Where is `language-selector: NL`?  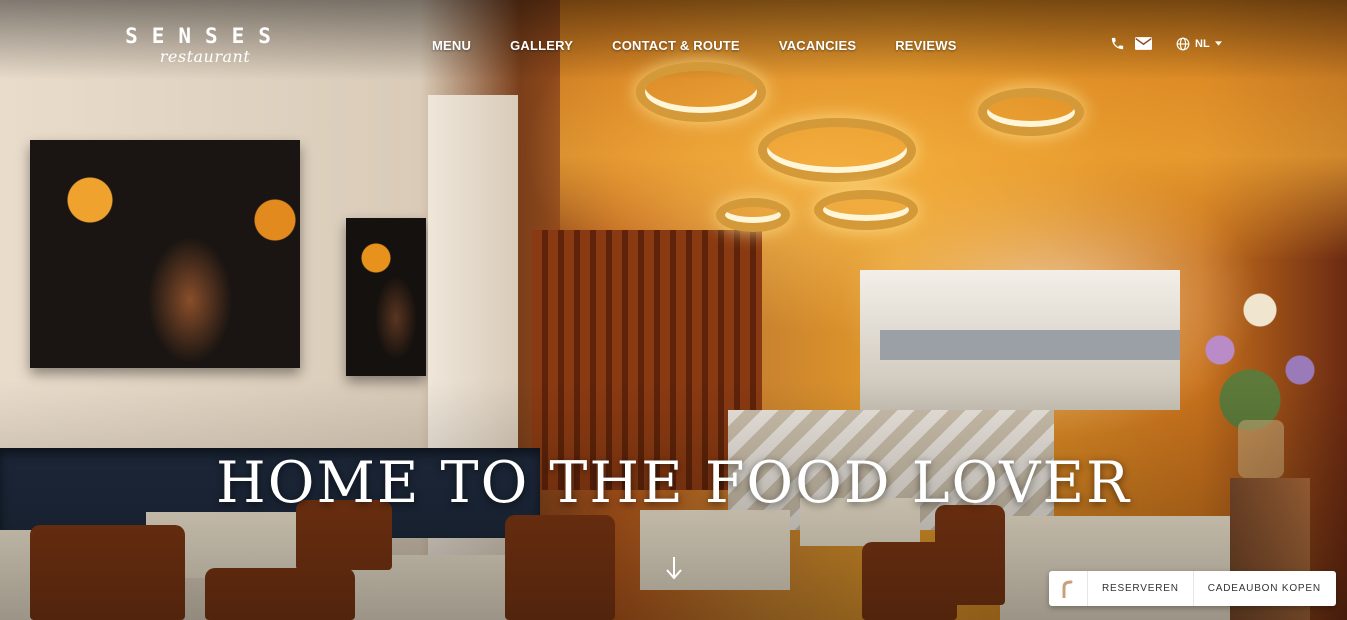 language-selector: NL is located at coordinates (1199, 44).